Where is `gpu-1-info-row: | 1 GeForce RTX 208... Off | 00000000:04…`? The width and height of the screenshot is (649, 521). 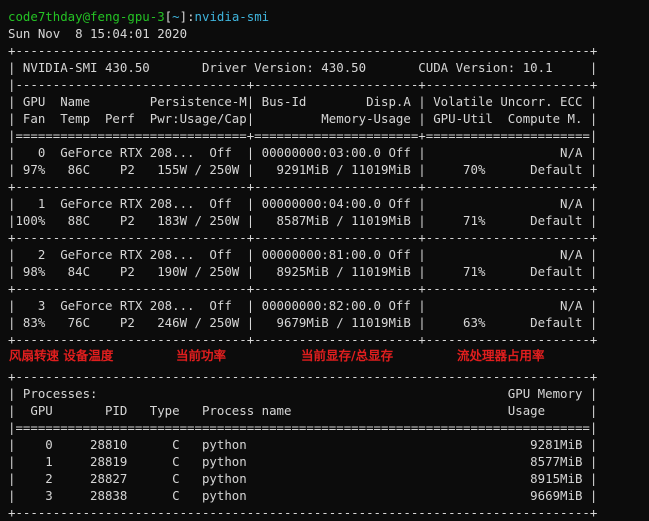 gpu-1-info-row: | 1 GeForce RTX 208... Off | 00000000:04… is located at coordinates (303, 203).